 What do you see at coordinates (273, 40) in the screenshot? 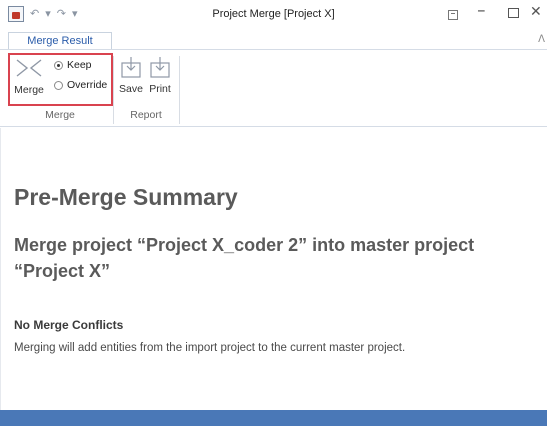
I see `ribbon-tab-strip: Merge Result ᐱ` at bounding box center [273, 40].